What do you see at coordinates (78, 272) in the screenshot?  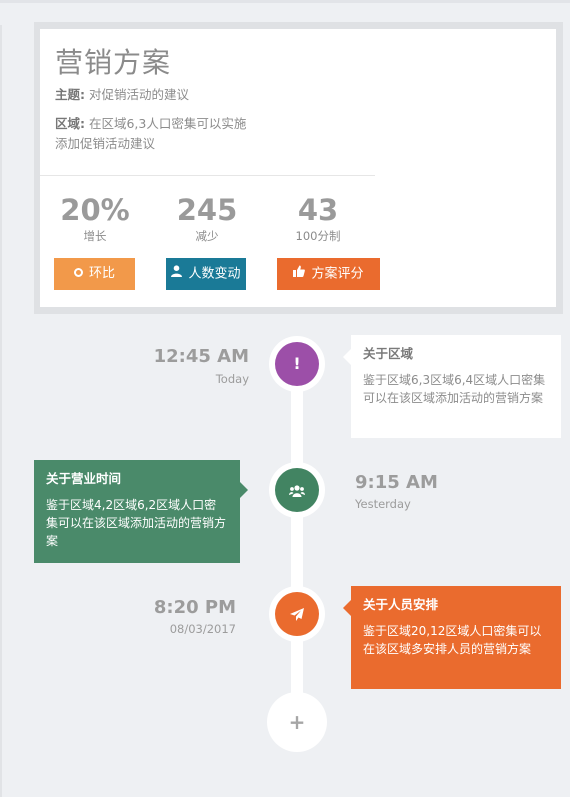 I see `ring-icon` at bounding box center [78, 272].